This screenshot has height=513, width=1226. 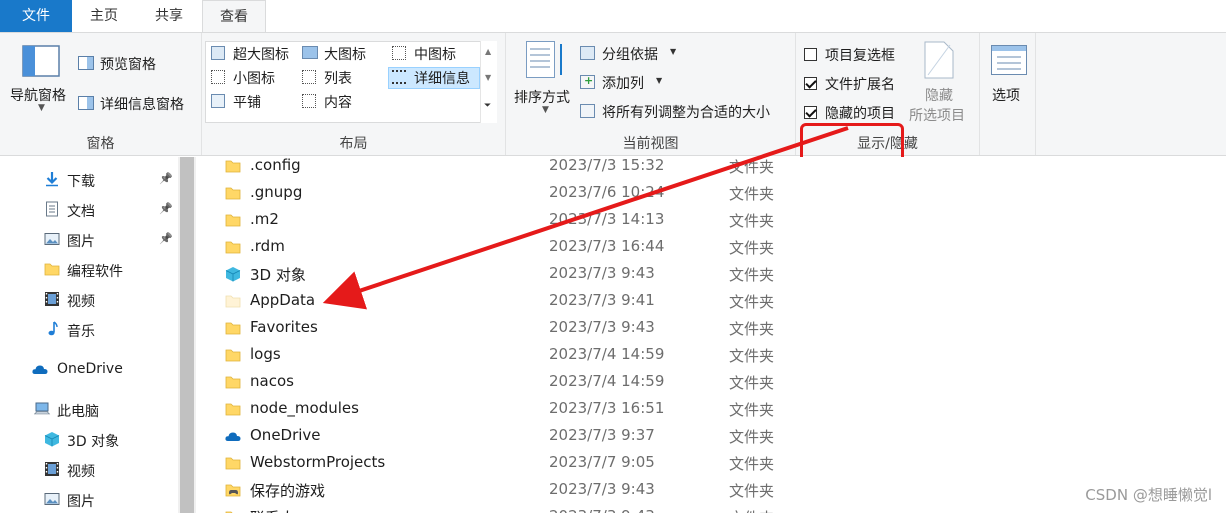 I want to click on group-options: 选项, so click(x=1008, y=94).